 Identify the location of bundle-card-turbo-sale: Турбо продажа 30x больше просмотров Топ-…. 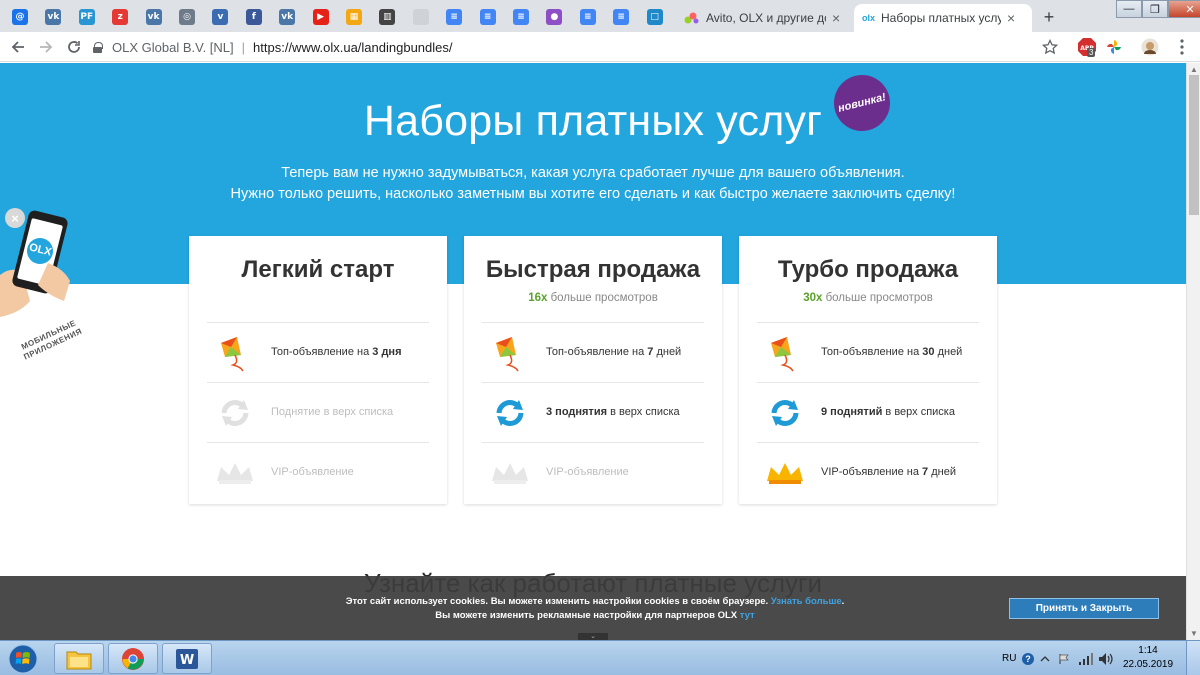
(868, 370).